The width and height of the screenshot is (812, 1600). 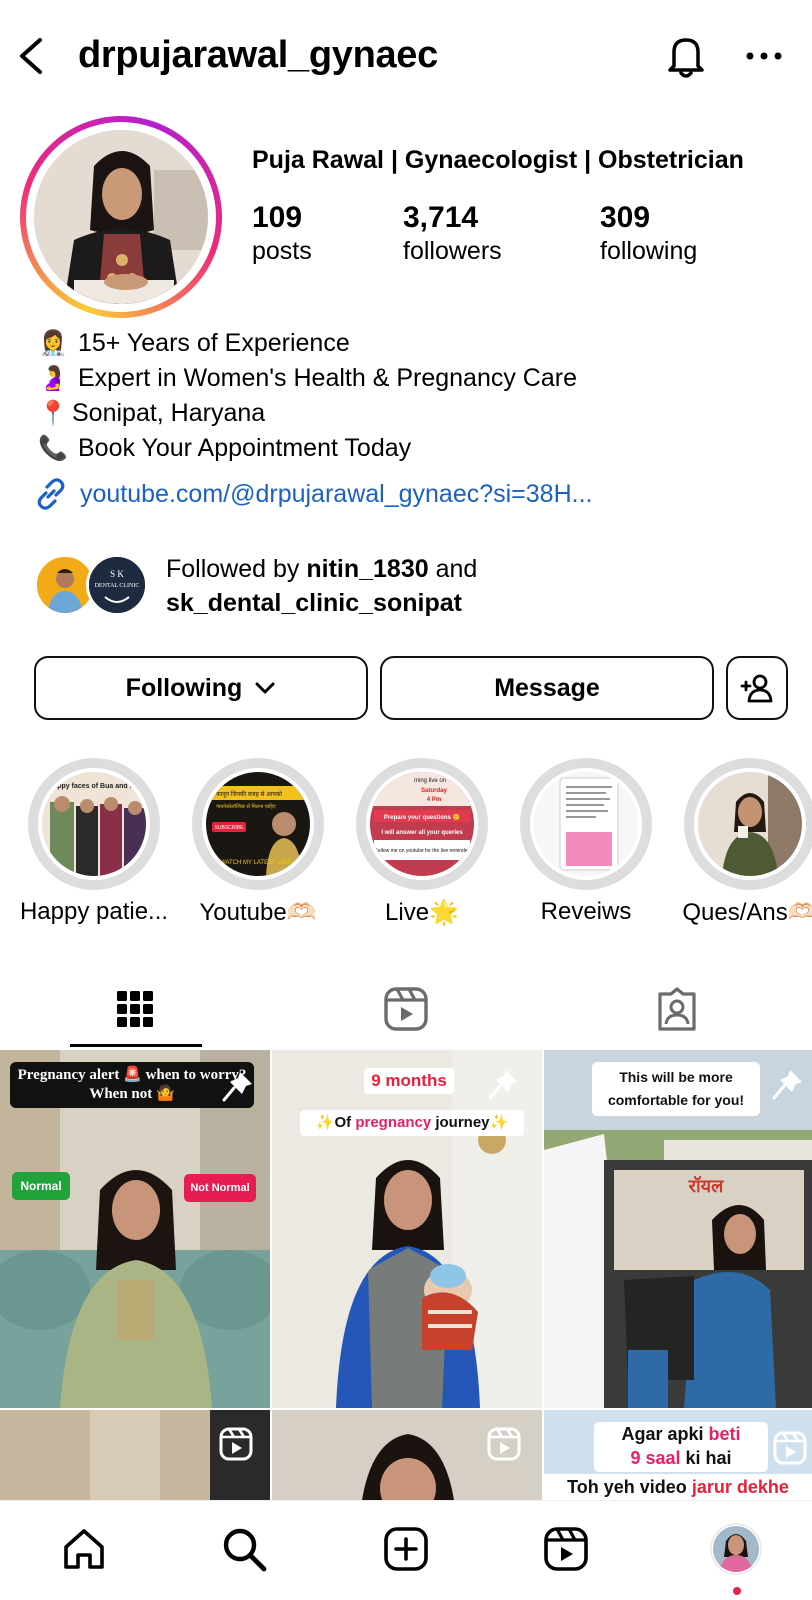 What do you see at coordinates (314, 603) in the screenshot?
I see `follower-username: sk_dental_clinic_sonipat` at bounding box center [314, 603].